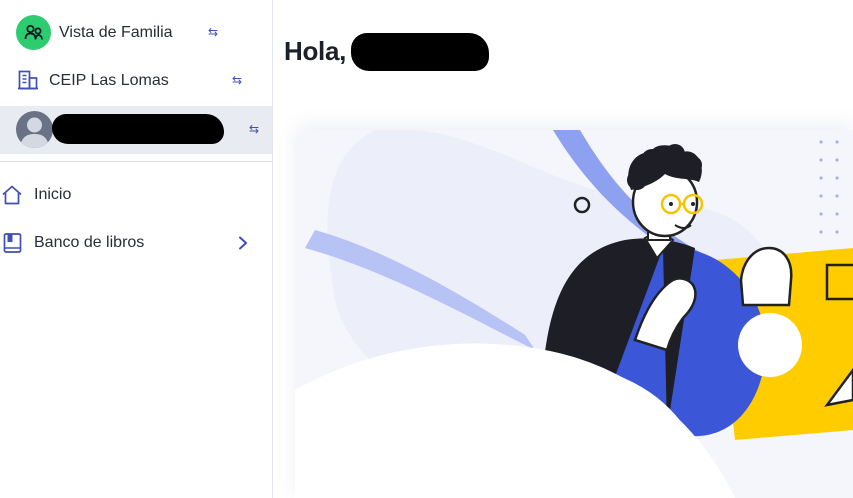 The image size is (853, 498). I want to click on user-selector: ⇆, so click(136, 130).